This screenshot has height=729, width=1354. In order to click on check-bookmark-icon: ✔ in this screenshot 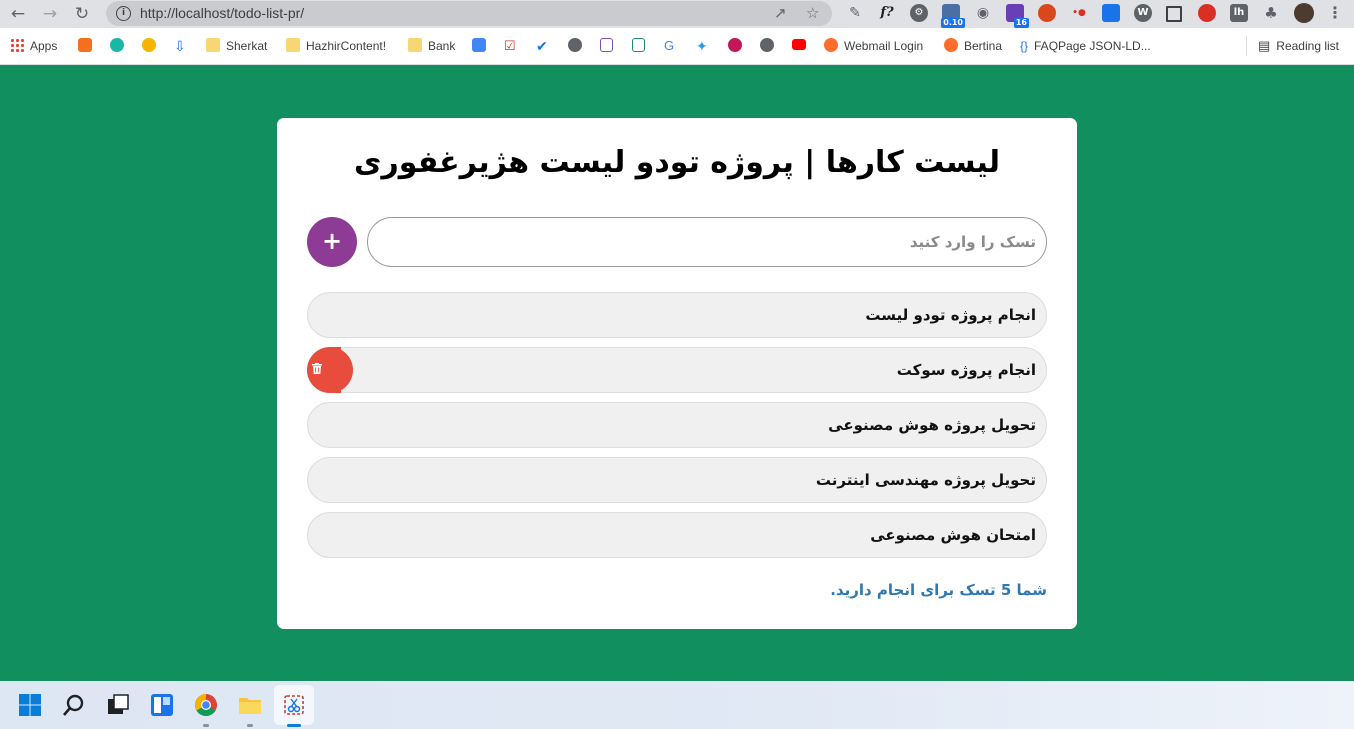, I will do `click(542, 46)`.